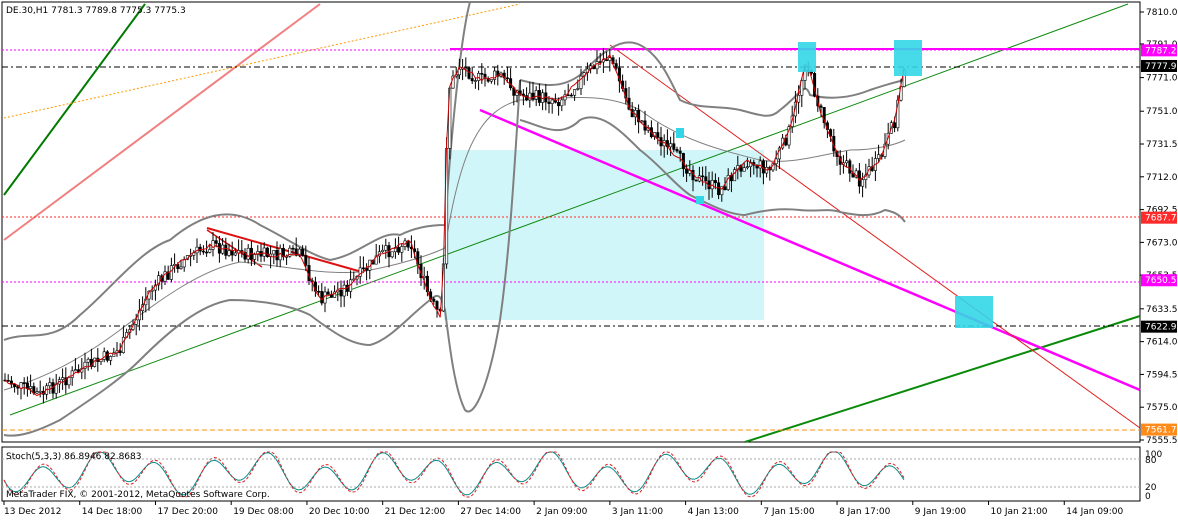 The width and height of the screenshot is (1178, 522). What do you see at coordinates (1151, 461) in the screenshot?
I see `stoch-level-80: 80` at bounding box center [1151, 461].